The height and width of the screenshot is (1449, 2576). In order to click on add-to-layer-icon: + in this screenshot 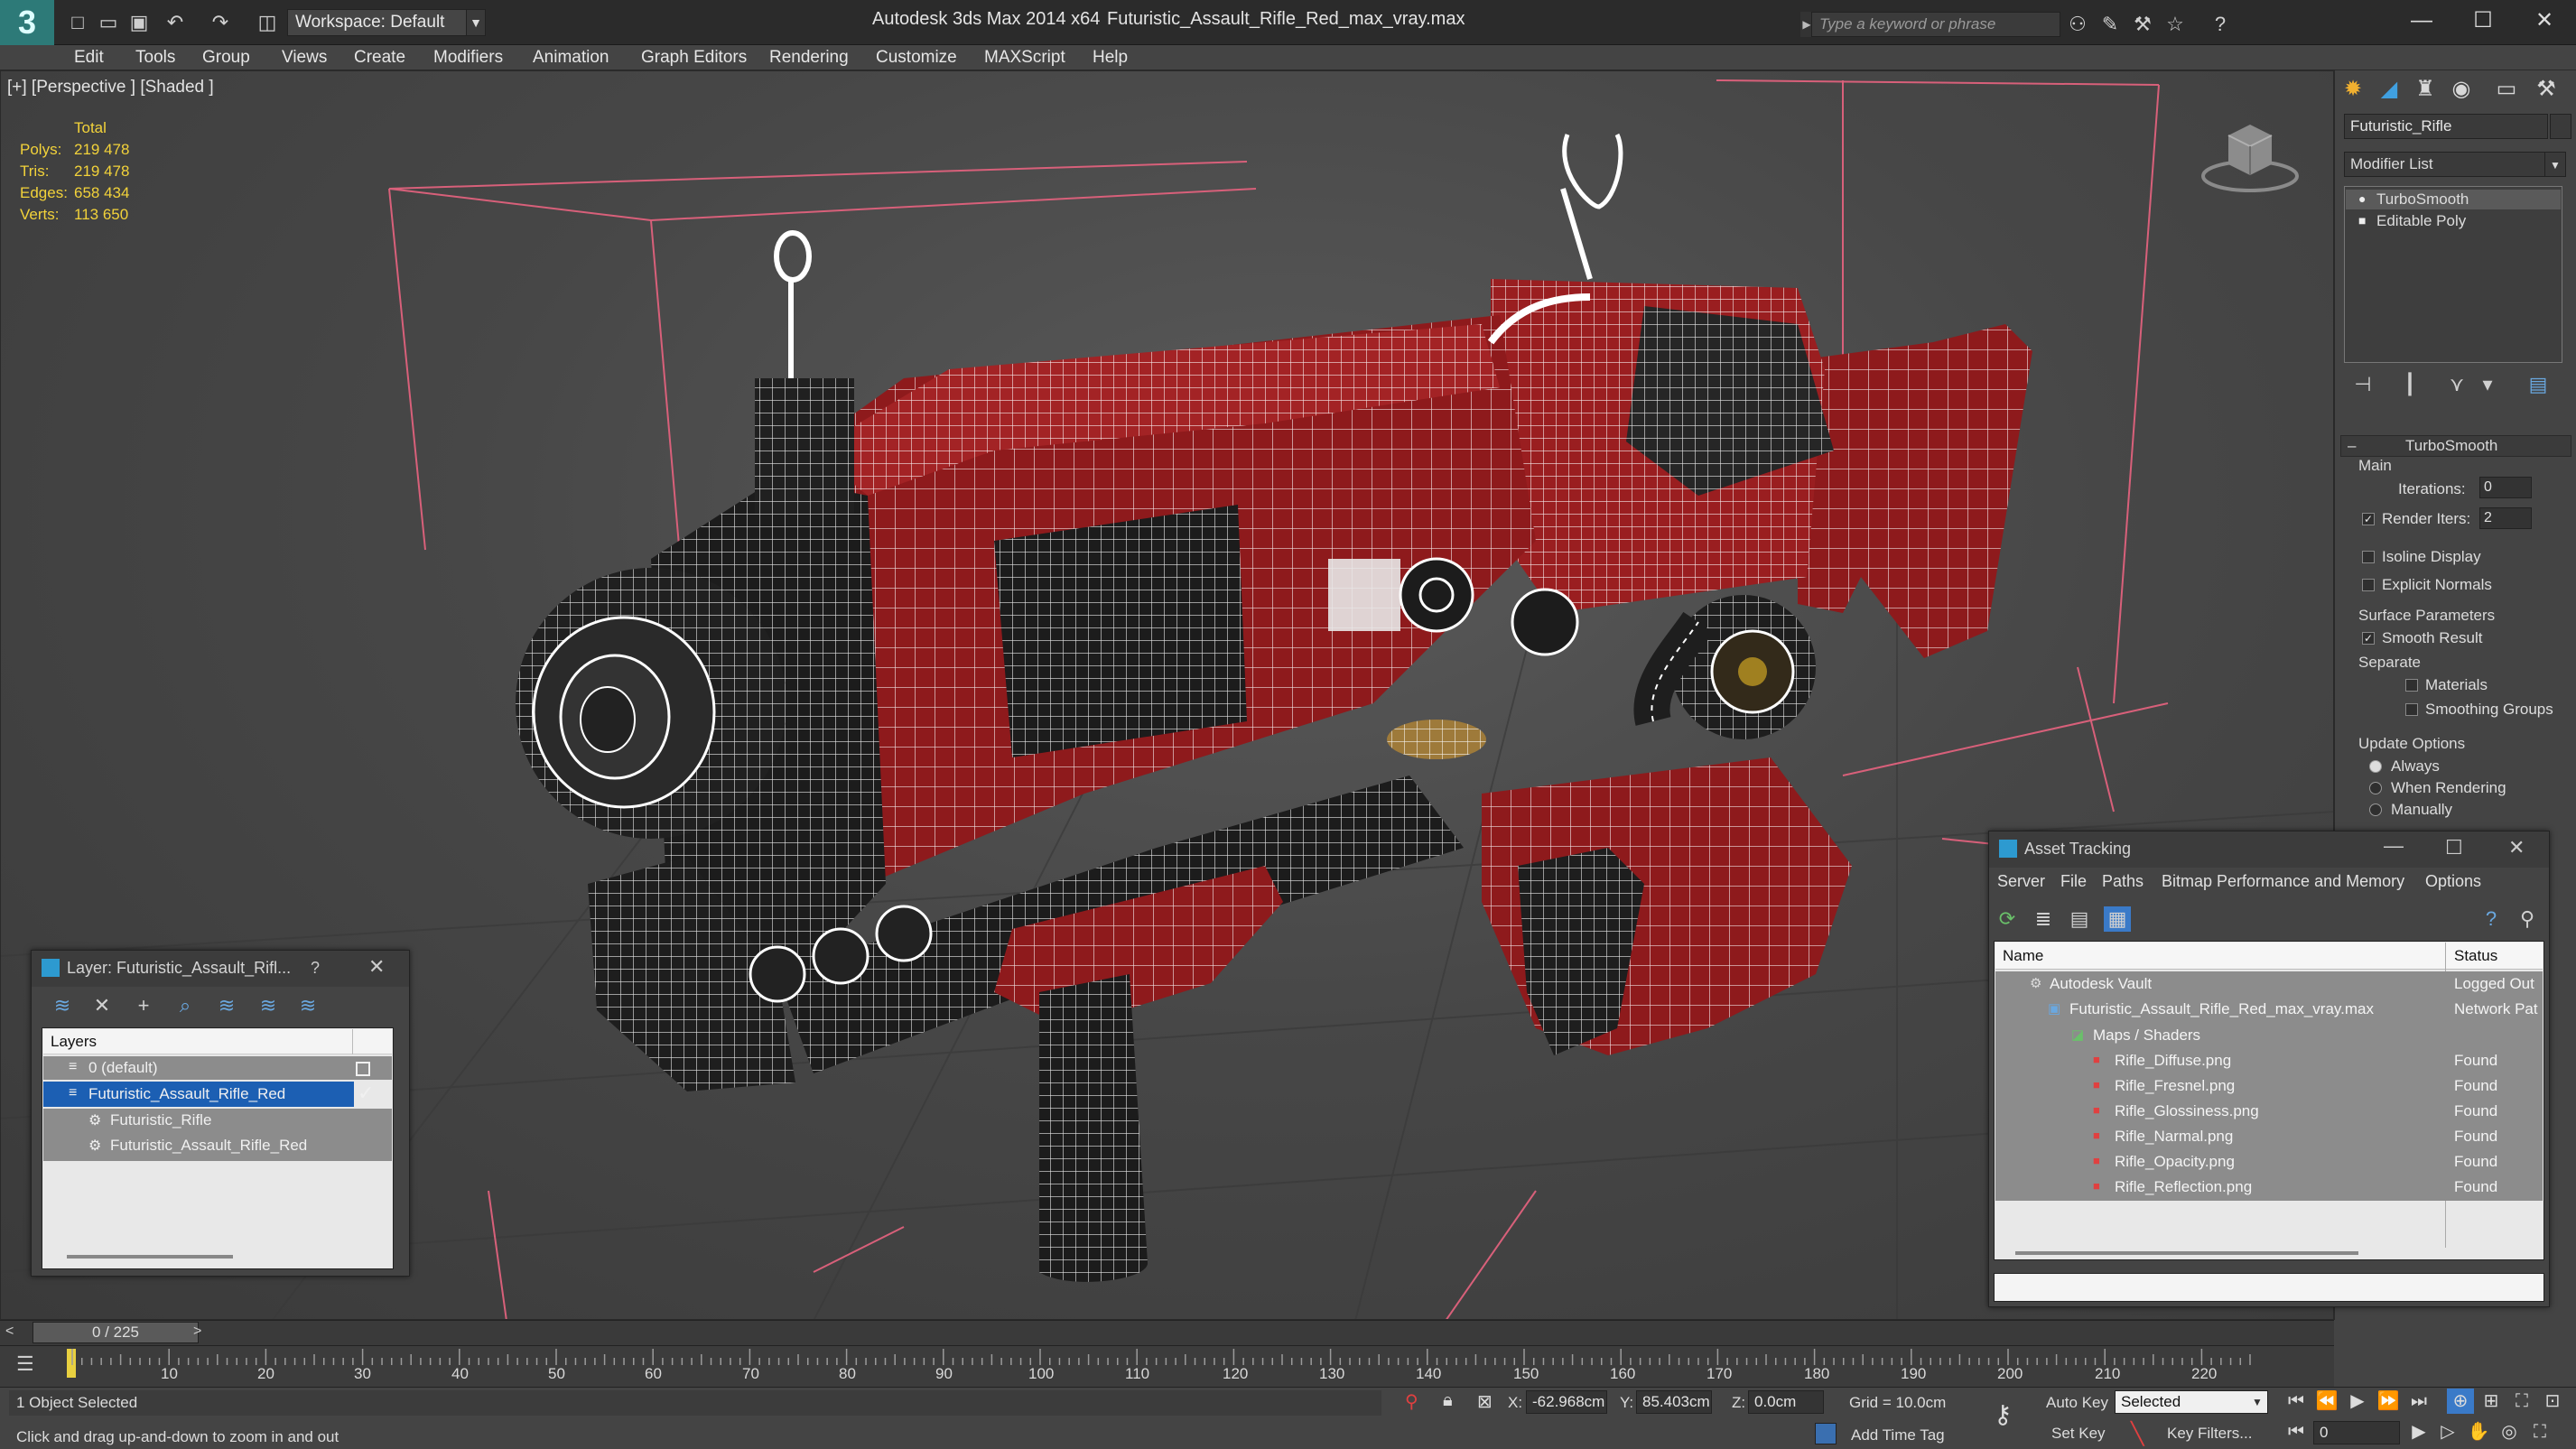, I will do `click(143, 1005)`.